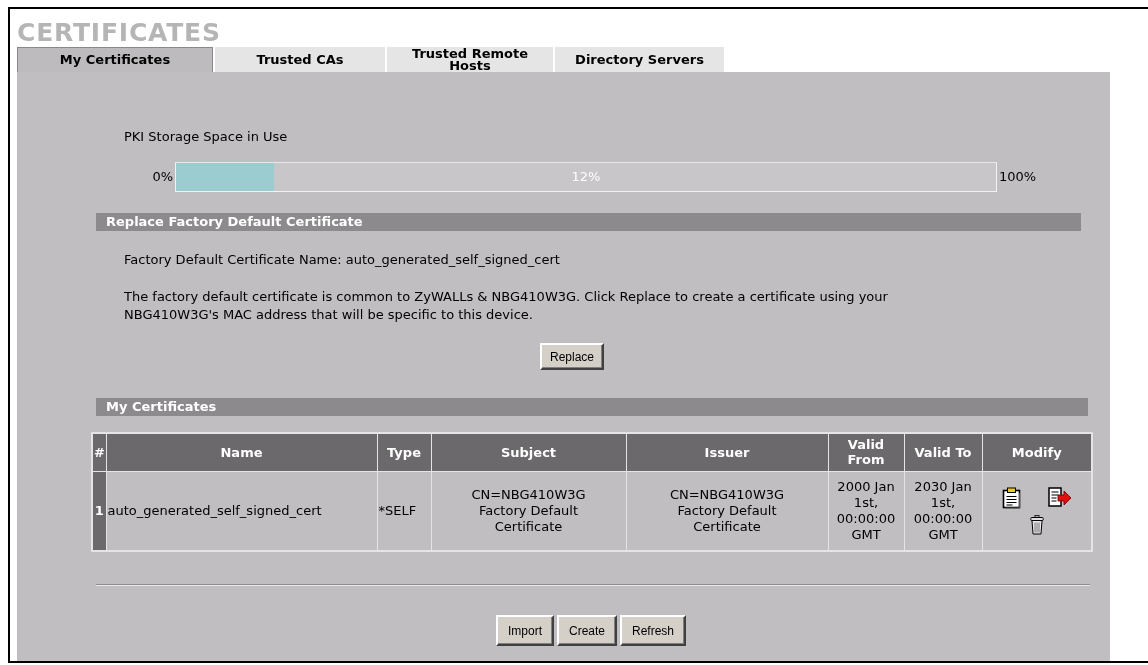  Describe the element at coordinates (404, 452) in the screenshot. I see `column-header: Type` at that location.